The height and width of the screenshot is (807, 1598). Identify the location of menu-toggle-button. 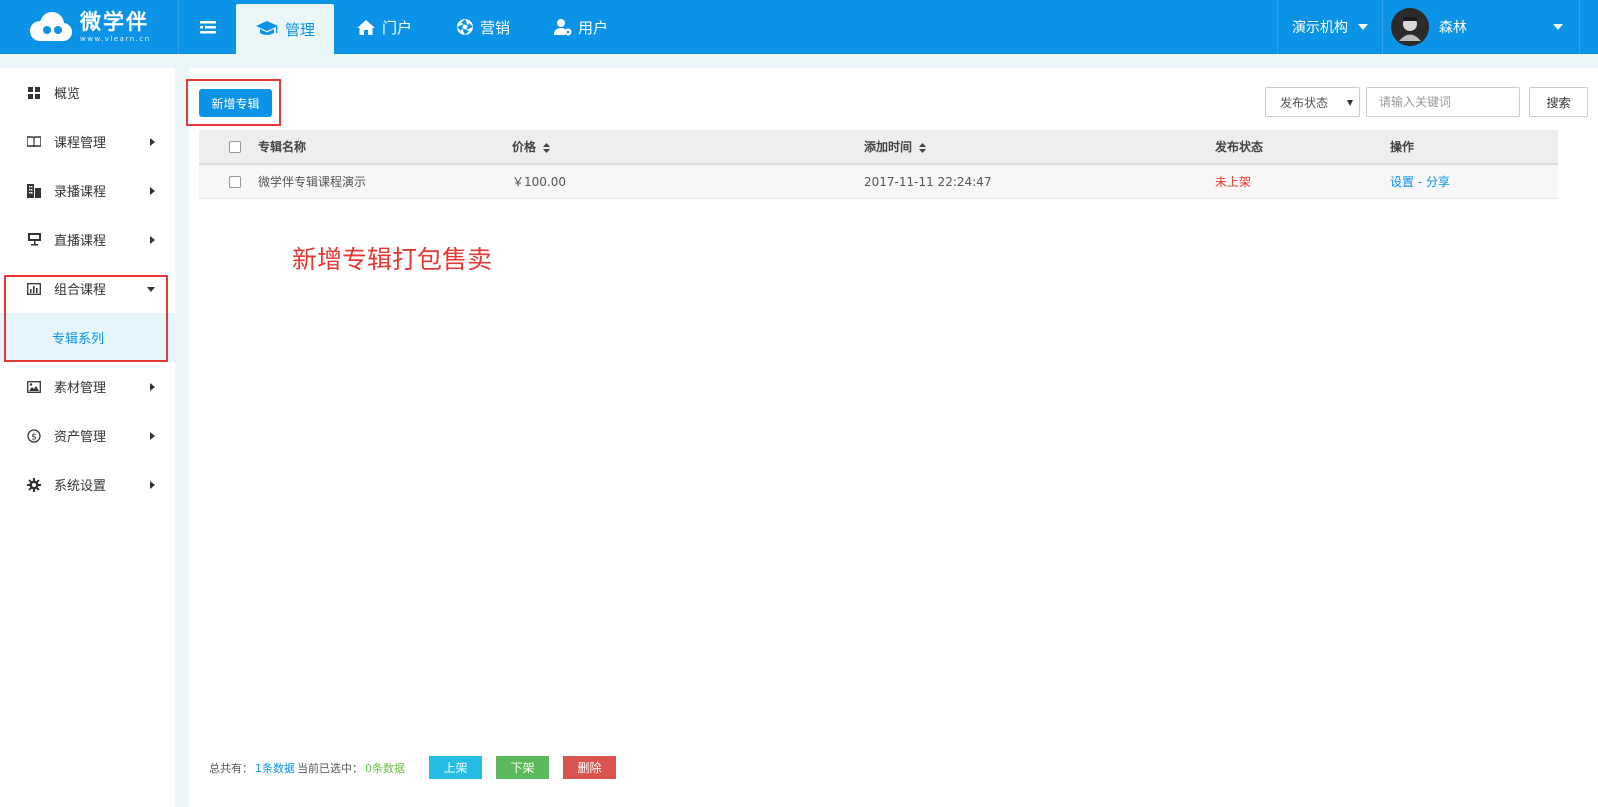
(207, 27).